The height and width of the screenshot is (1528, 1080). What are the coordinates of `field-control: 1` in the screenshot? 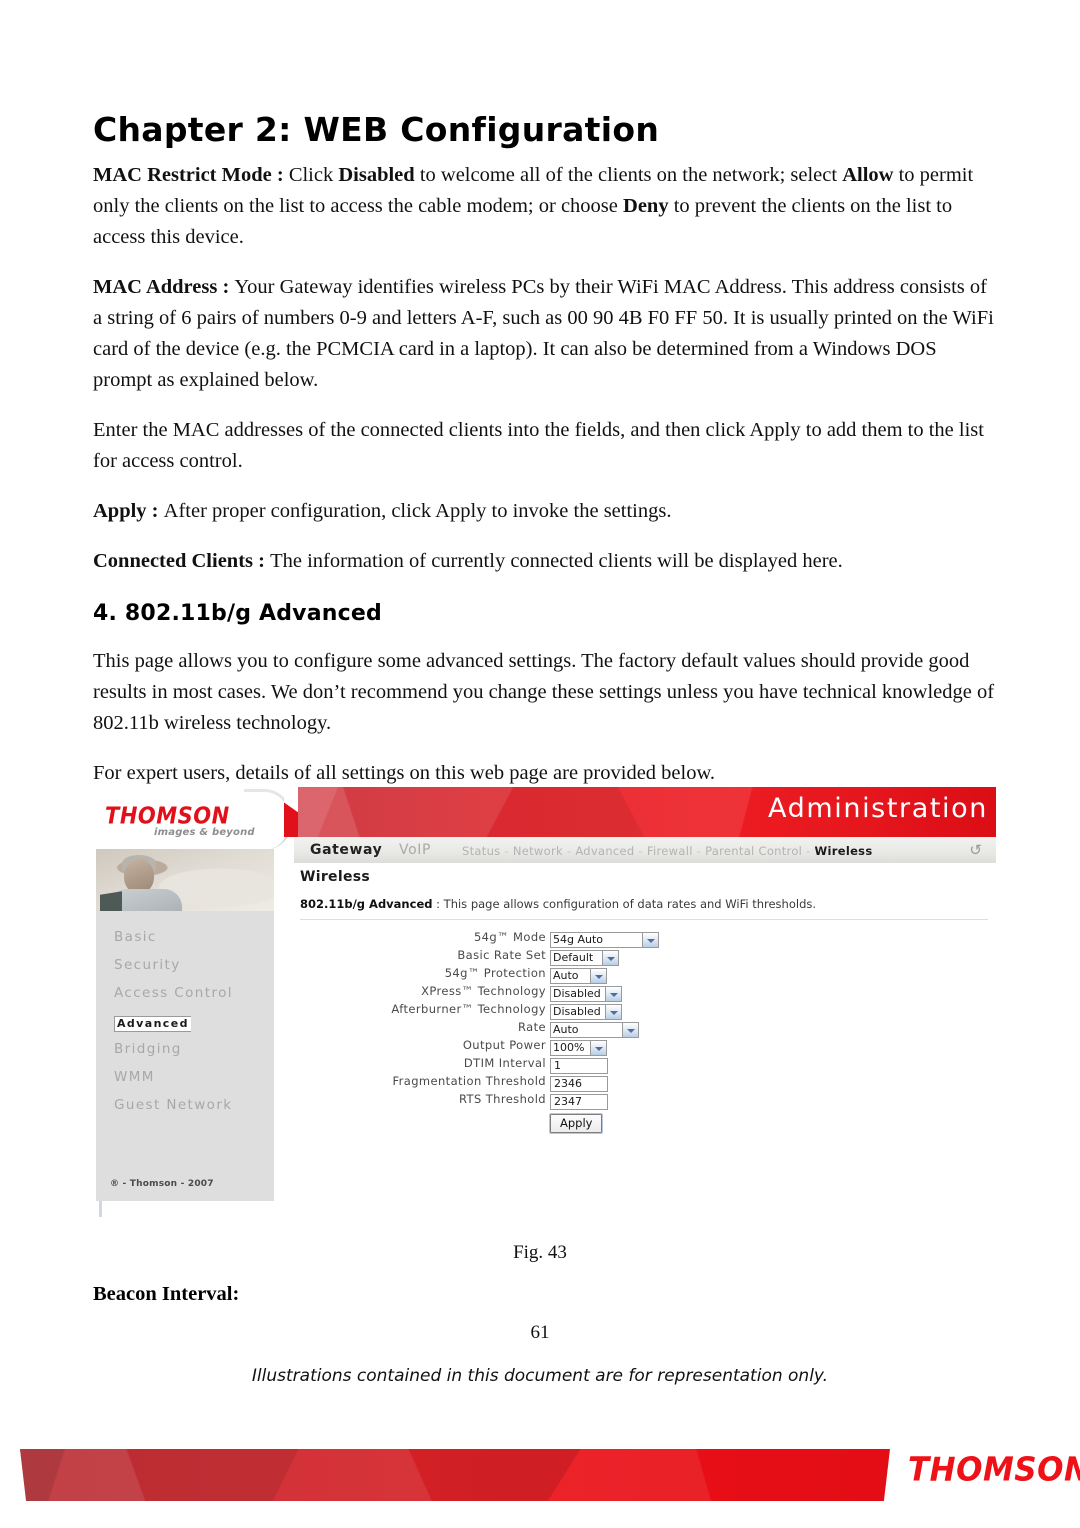 It's located at (579, 1064).